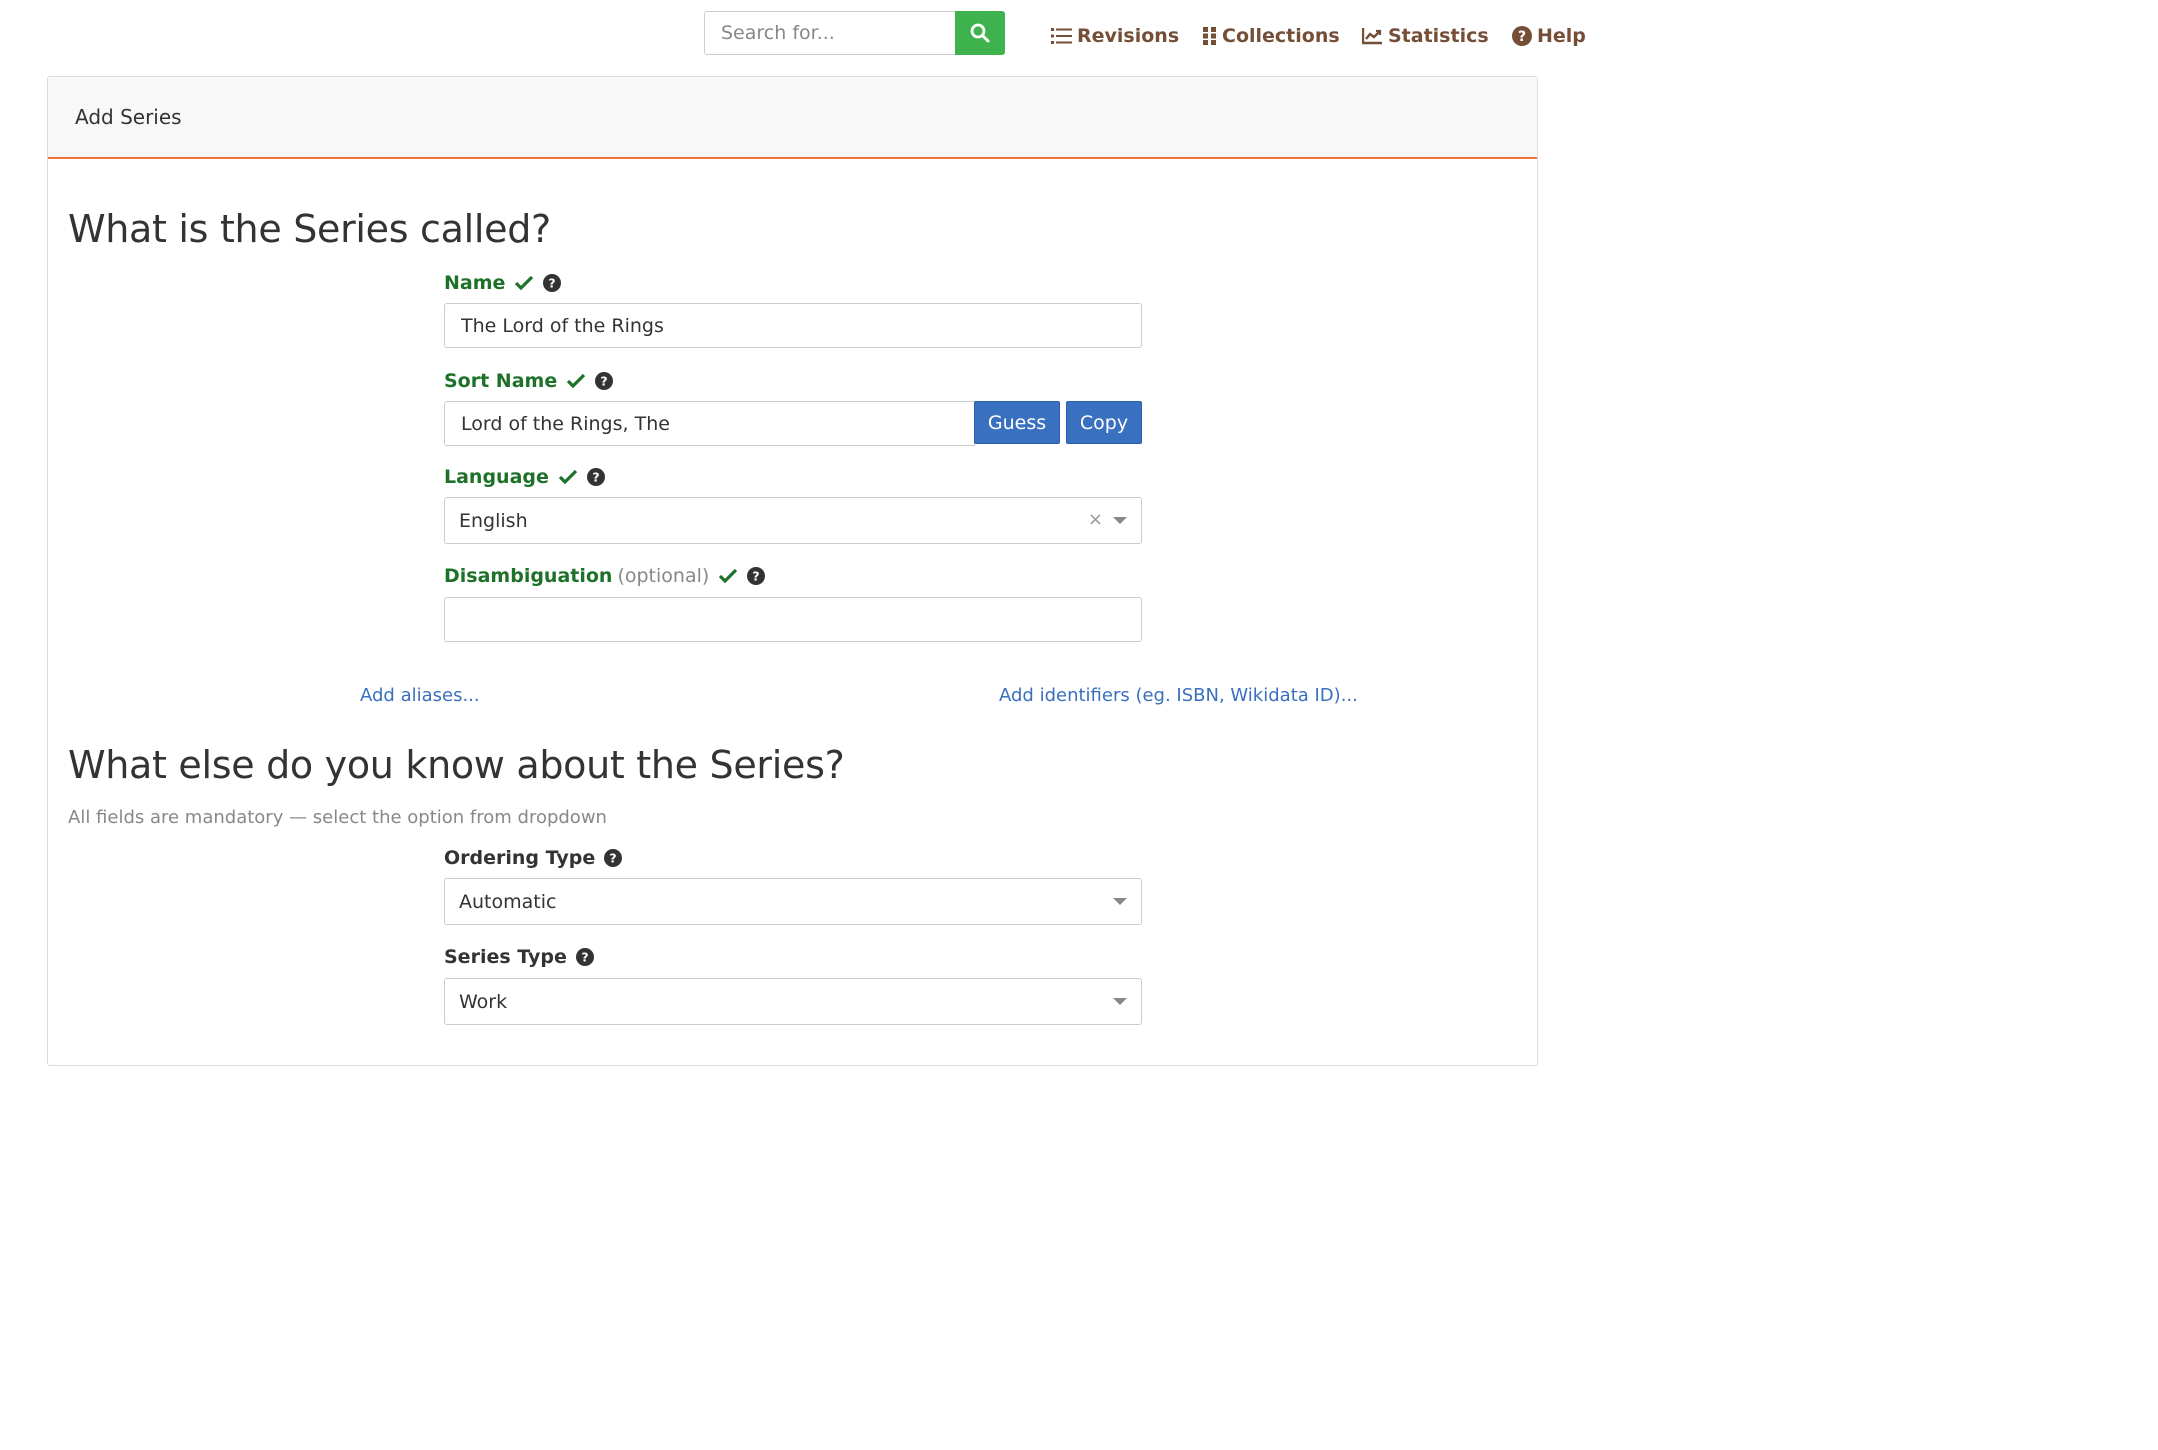  I want to click on top-nav: Revisions Collections Statistics ? Help, so click(793, 35).